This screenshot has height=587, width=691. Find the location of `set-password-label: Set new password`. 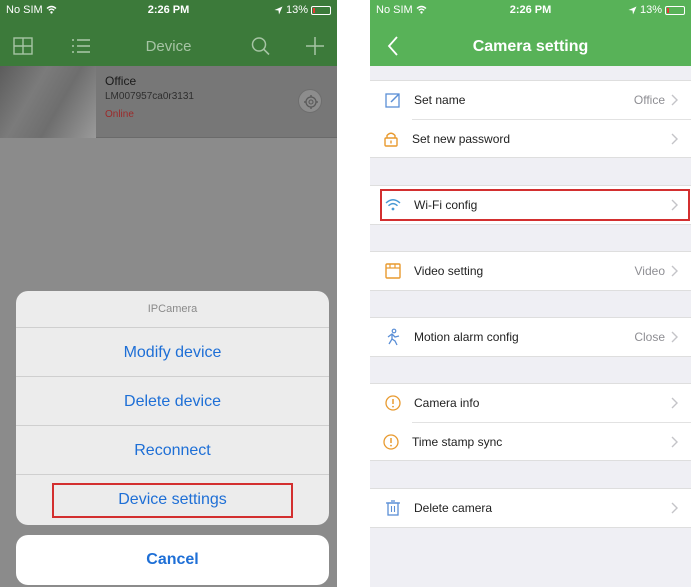

set-password-label: Set new password is located at coordinates (461, 138).